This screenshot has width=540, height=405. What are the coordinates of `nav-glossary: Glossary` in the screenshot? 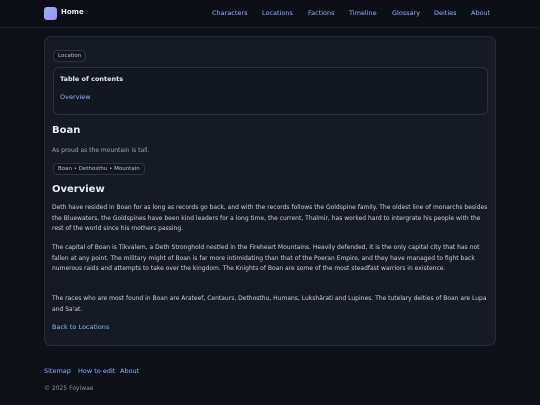 It's located at (406, 13).